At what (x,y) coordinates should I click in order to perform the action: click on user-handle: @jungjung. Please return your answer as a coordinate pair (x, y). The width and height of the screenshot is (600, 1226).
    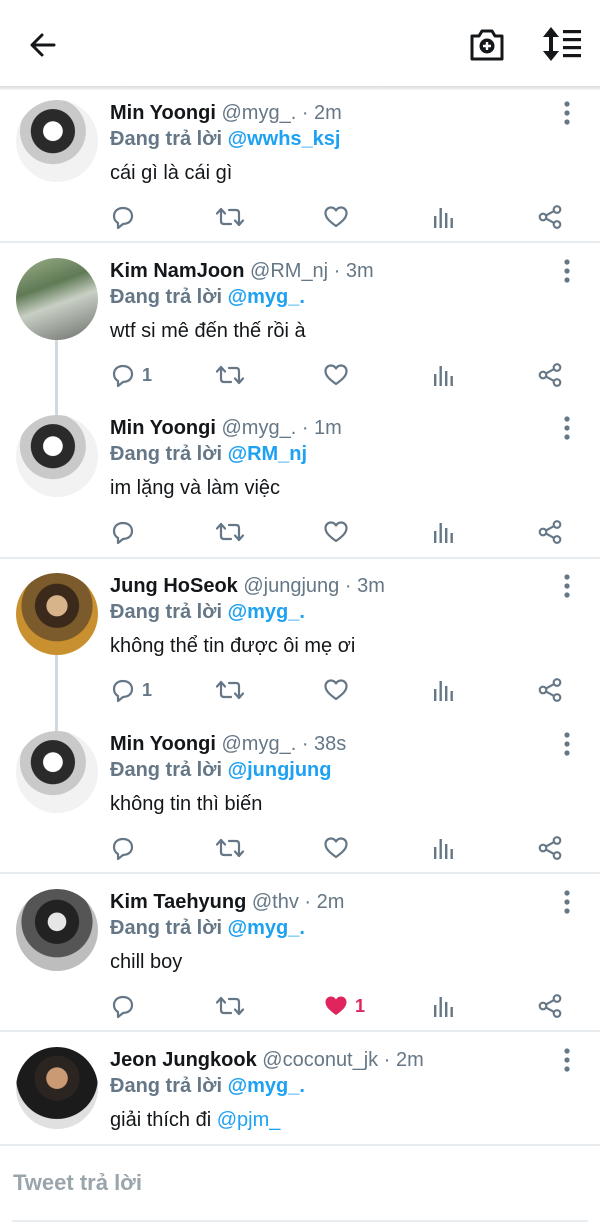
    Looking at the image, I should click on (291, 586).